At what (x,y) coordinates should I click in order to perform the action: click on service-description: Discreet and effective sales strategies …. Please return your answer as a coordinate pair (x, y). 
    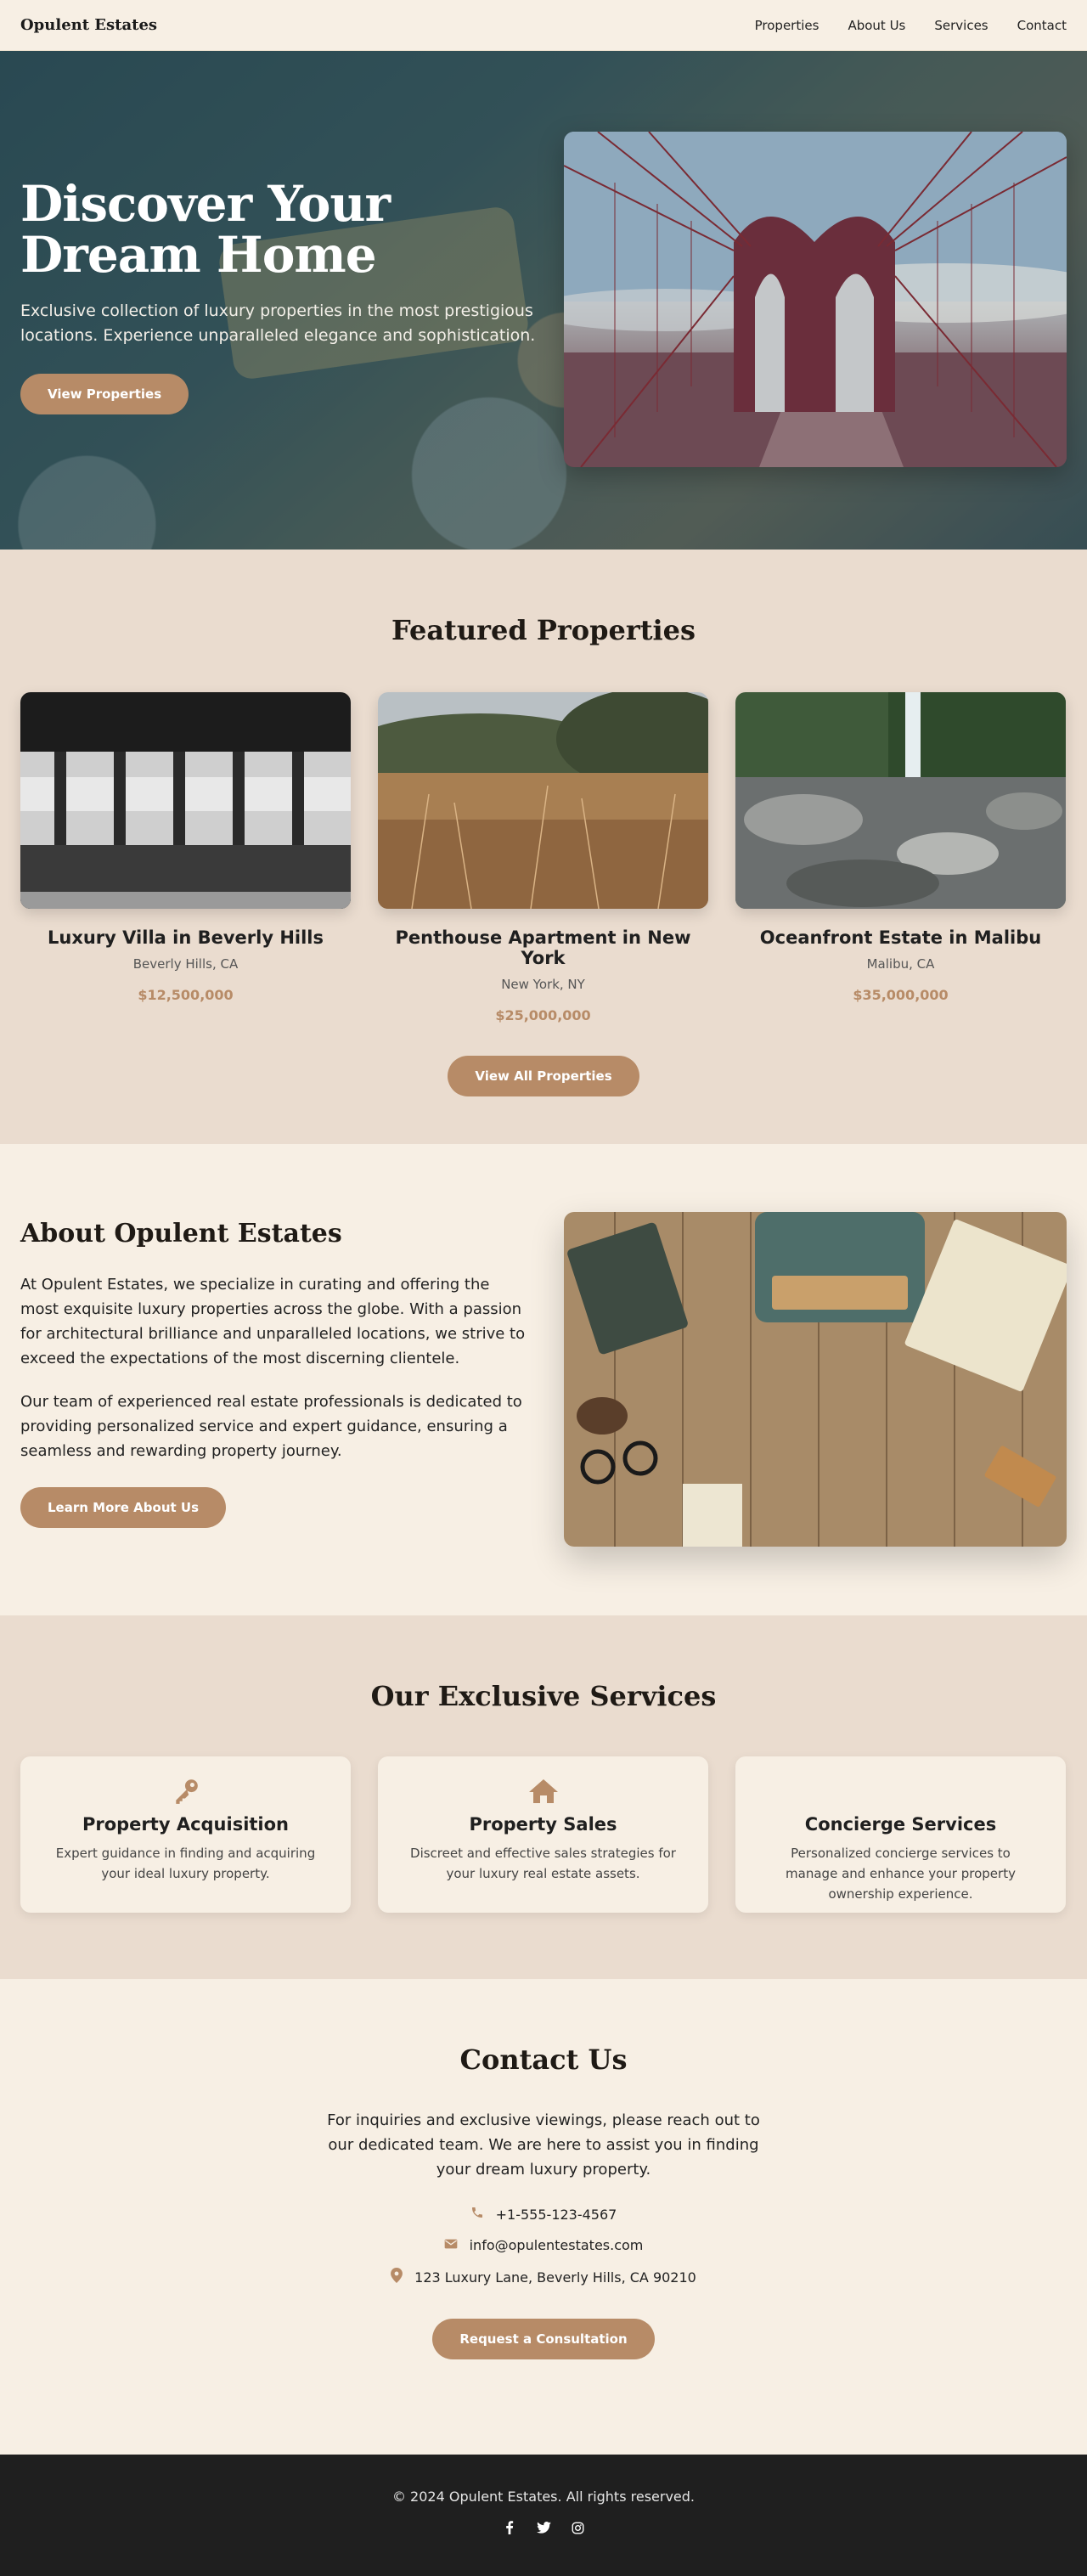
    Looking at the image, I should click on (543, 1863).